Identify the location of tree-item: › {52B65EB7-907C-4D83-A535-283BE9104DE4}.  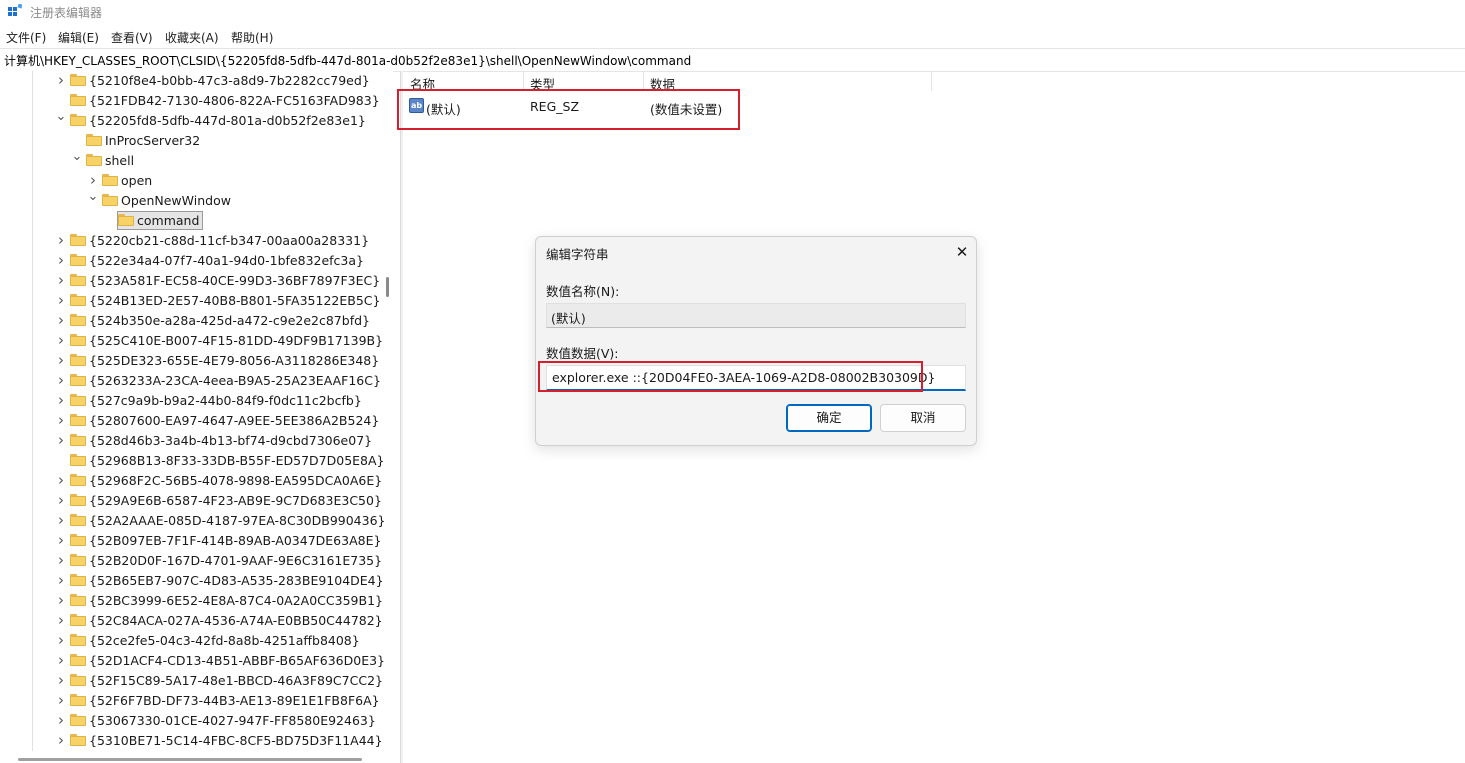
(220, 581).